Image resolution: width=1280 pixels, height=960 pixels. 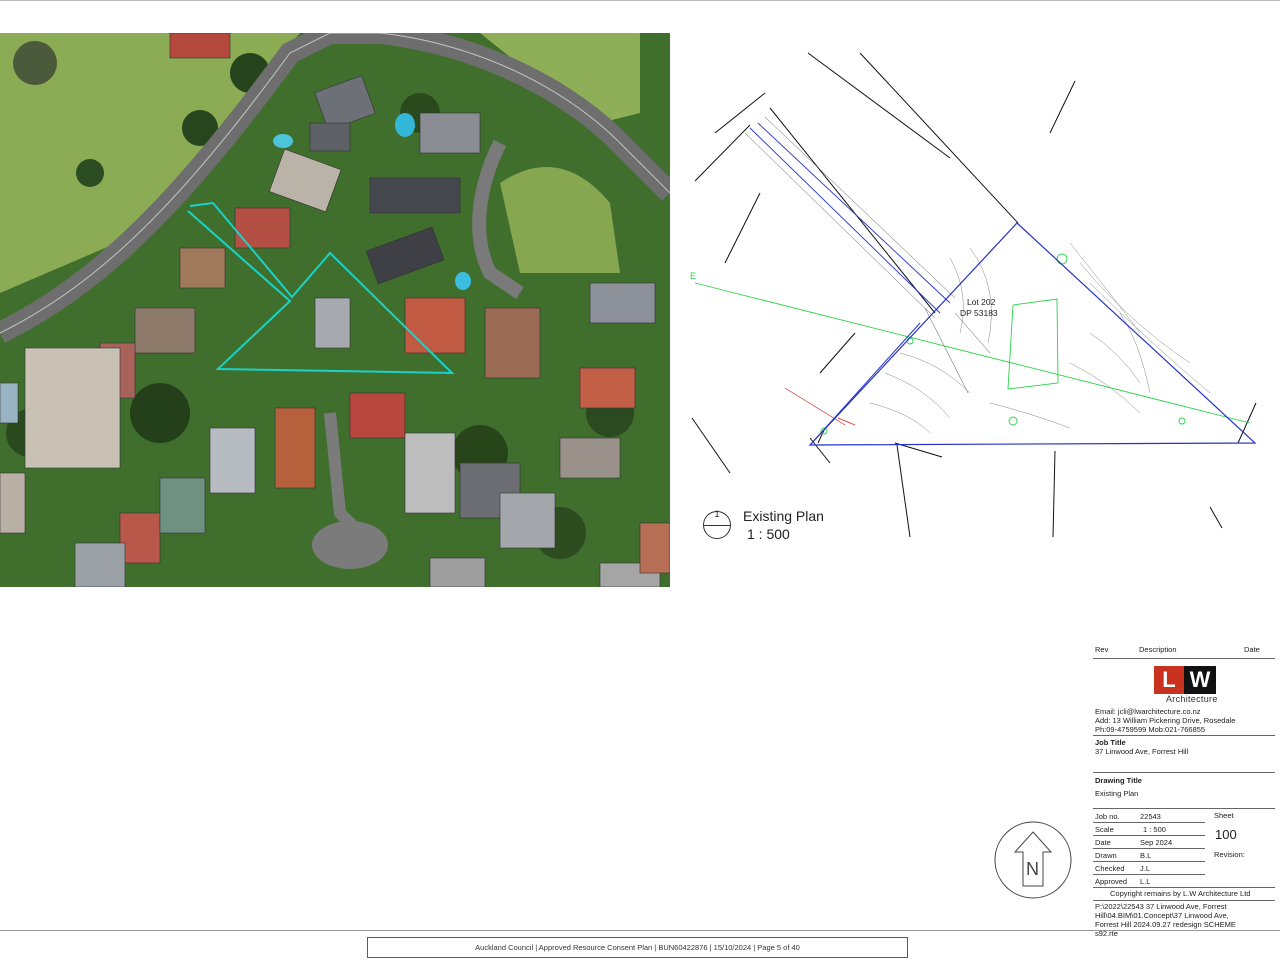 What do you see at coordinates (1169, 680) in the screenshot?
I see `logo-l: L` at bounding box center [1169, 680].